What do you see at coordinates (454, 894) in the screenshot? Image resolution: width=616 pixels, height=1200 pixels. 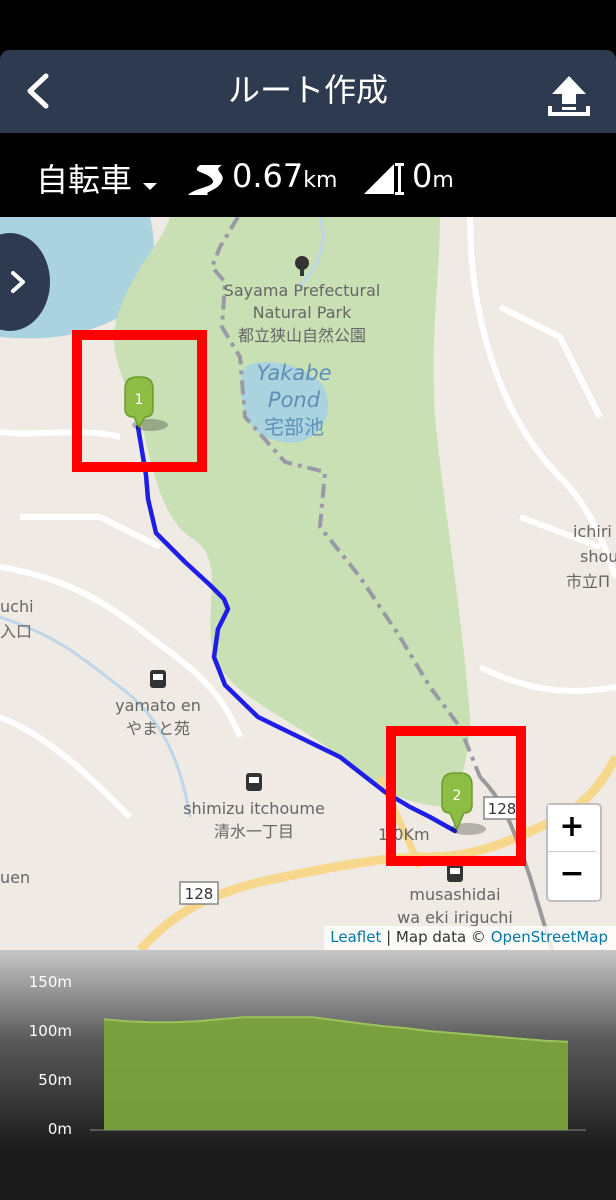 I see `map-label-musashi-en: musashidai` at bounding box center [454, 894].